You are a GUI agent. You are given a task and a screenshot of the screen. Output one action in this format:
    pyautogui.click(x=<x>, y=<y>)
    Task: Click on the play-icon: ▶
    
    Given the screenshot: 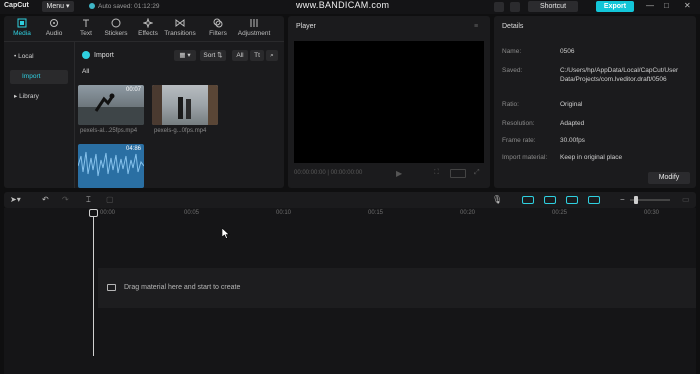 What is the action you would take?
    pyautogui.click(x=399, y=173)
    